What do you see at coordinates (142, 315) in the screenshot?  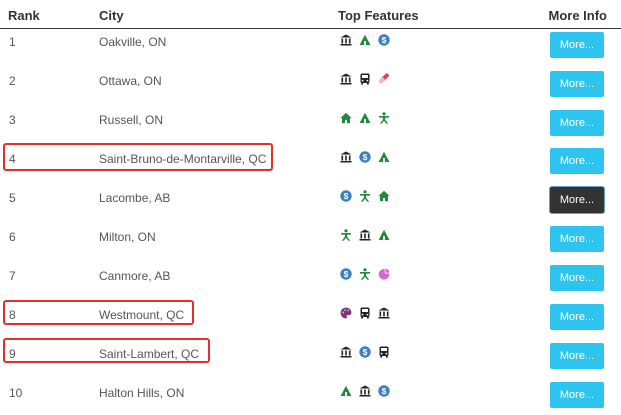 I see `city-cell: Westmount, QC` at bounding box center [142, 315].